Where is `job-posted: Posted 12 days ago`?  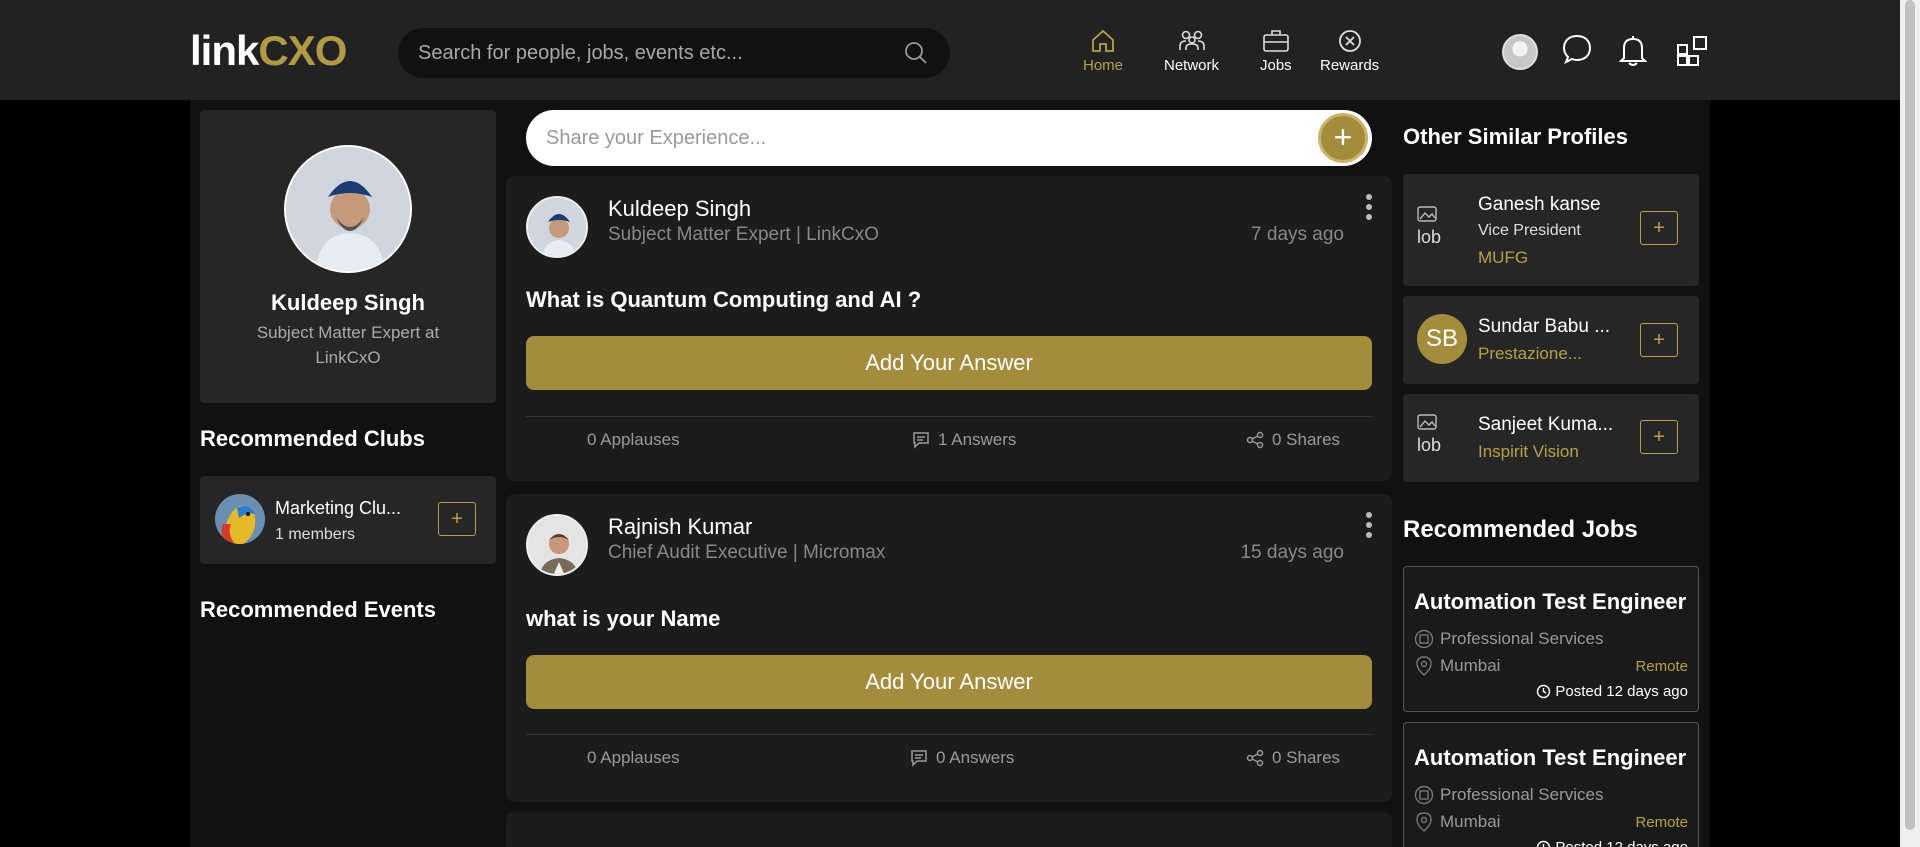
job-posted: Posted 12 days ago is located at coordinates (1612, 691).